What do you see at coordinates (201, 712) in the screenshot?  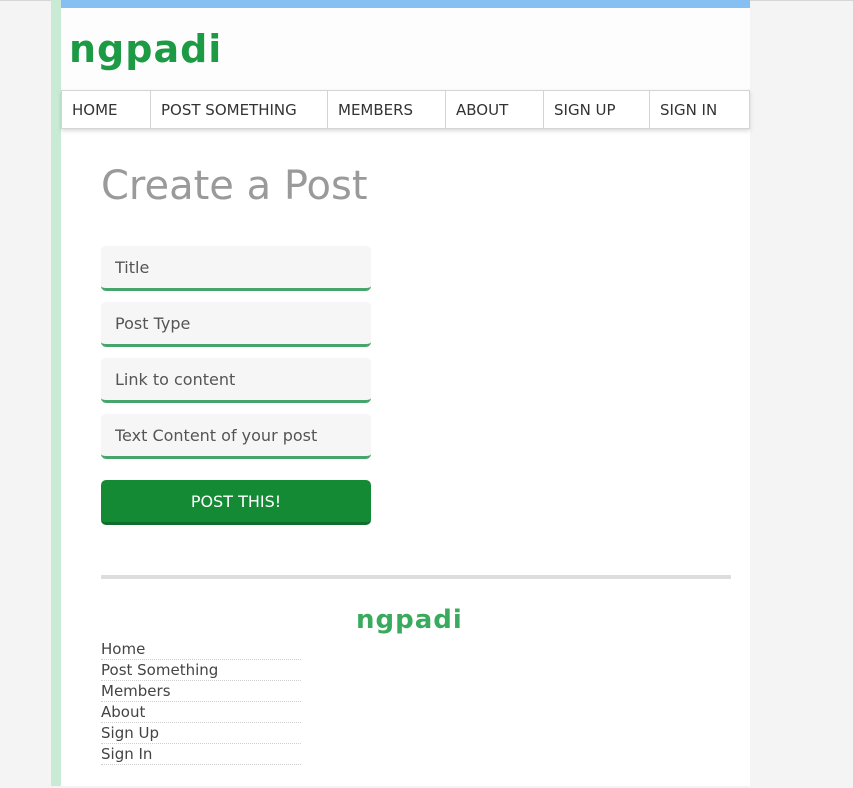 I see `footer-link-about: About` at bounding box center [201, 712].